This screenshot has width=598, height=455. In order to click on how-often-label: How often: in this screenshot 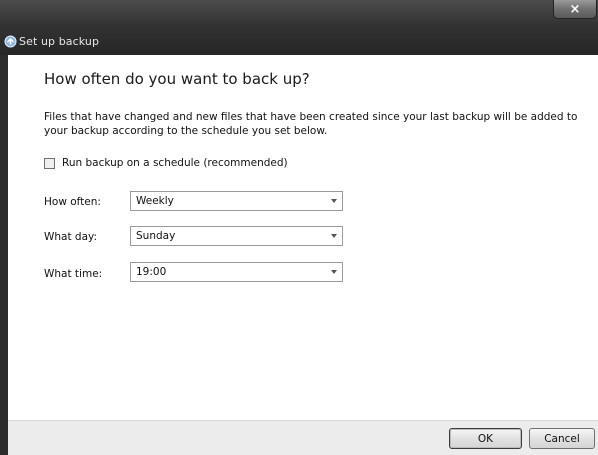, I will do `click(72, 202)`.